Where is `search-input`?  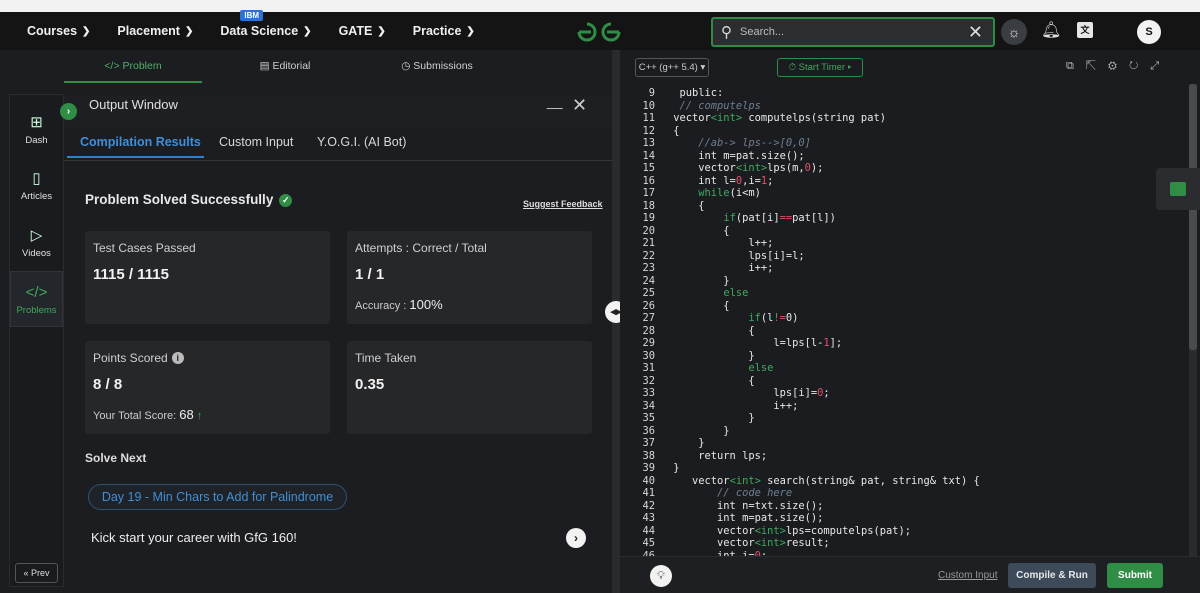 search-input is located at coordinates (850, 32).